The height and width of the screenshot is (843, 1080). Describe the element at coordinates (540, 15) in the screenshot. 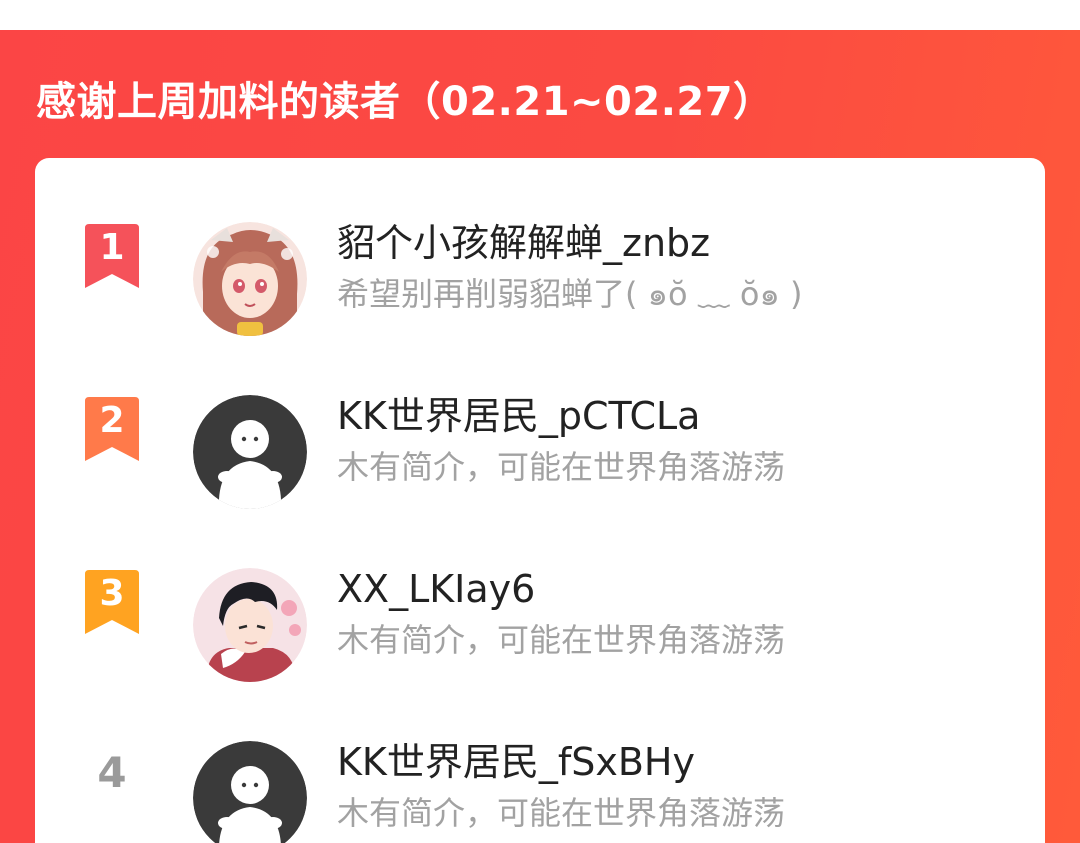

I see `top-blank-strip` at that location.